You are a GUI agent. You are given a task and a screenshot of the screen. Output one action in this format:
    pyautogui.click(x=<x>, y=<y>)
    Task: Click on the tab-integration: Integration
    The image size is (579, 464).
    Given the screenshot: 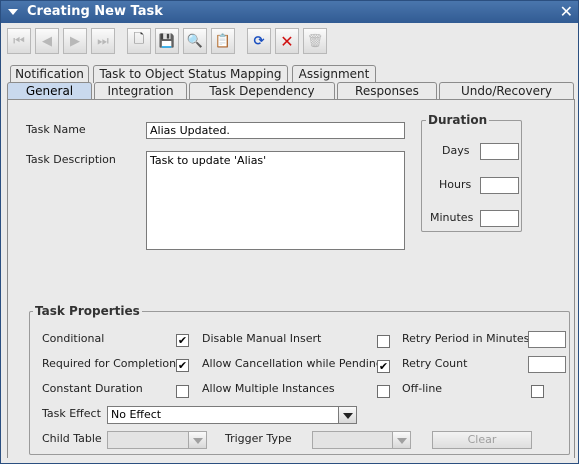 What is the action you would take?
    pyautogui.click(x=140, y=91)
    